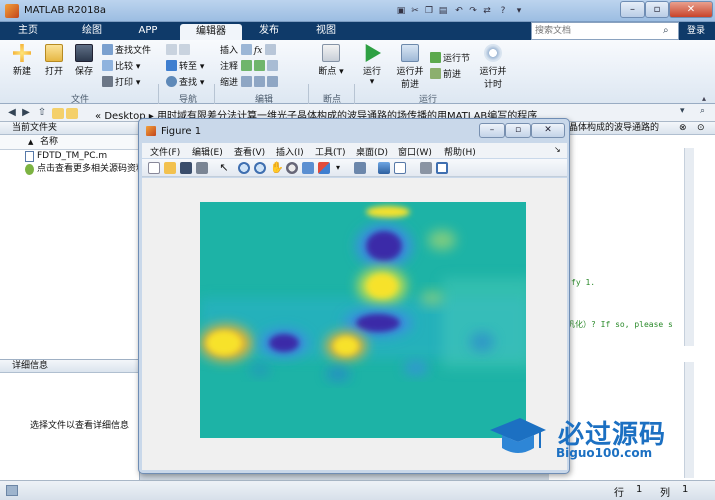  I want to click on run-and-advance-button: 运行并 前进, so click(410, 67).